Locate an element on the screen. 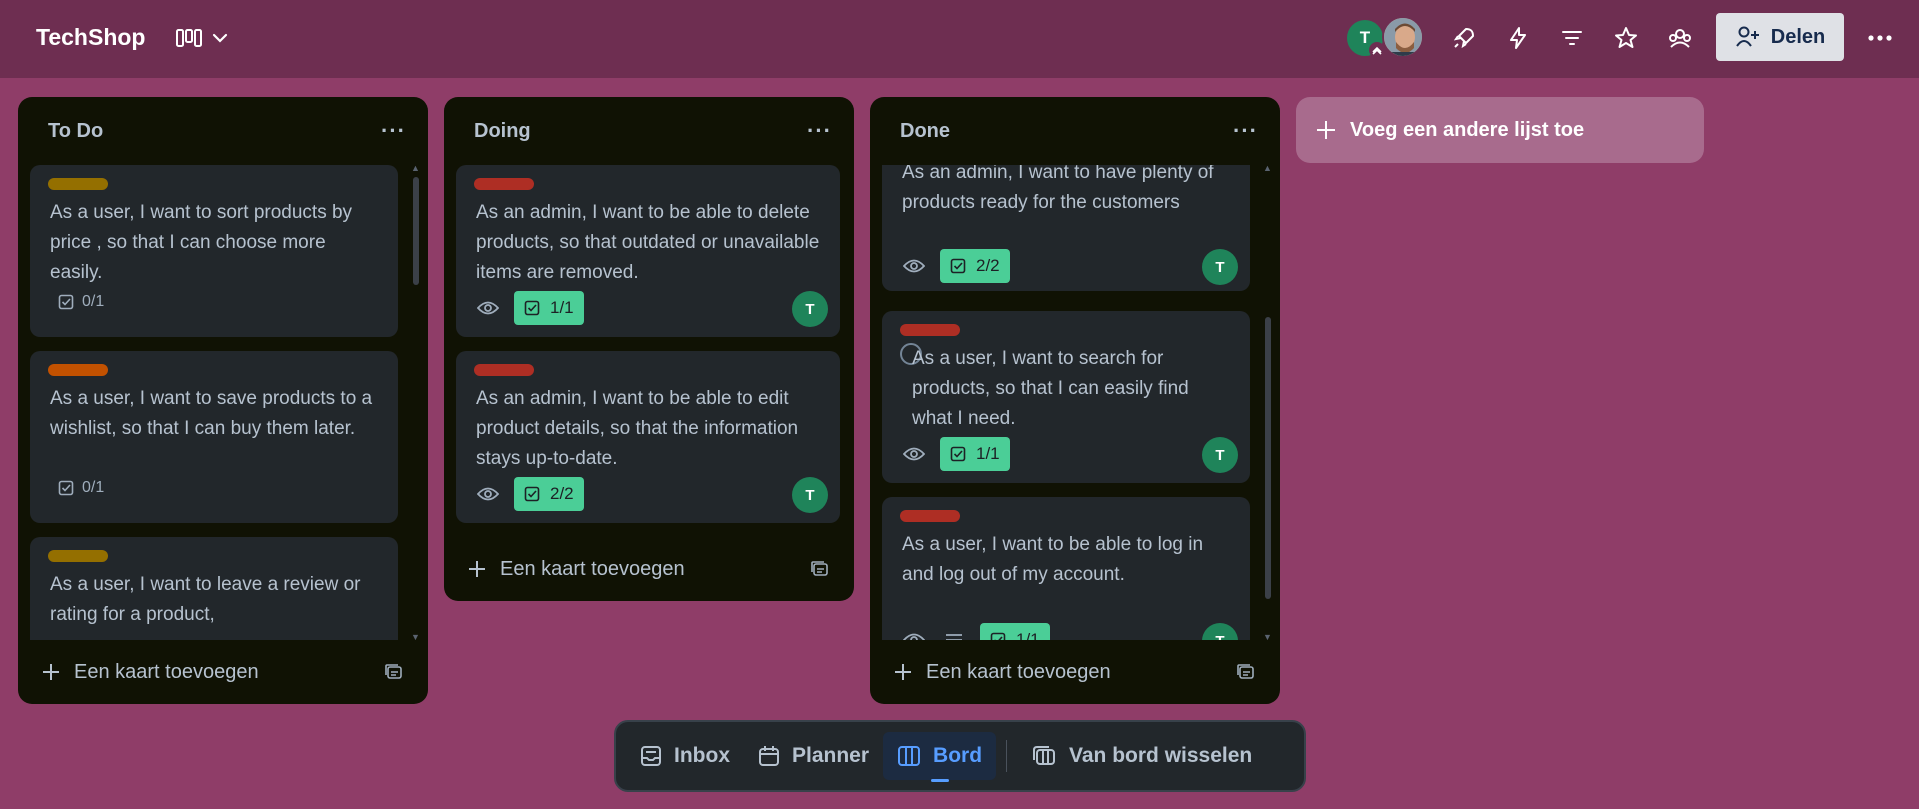  member-avatar: T is located at coordinates (1365, 38).